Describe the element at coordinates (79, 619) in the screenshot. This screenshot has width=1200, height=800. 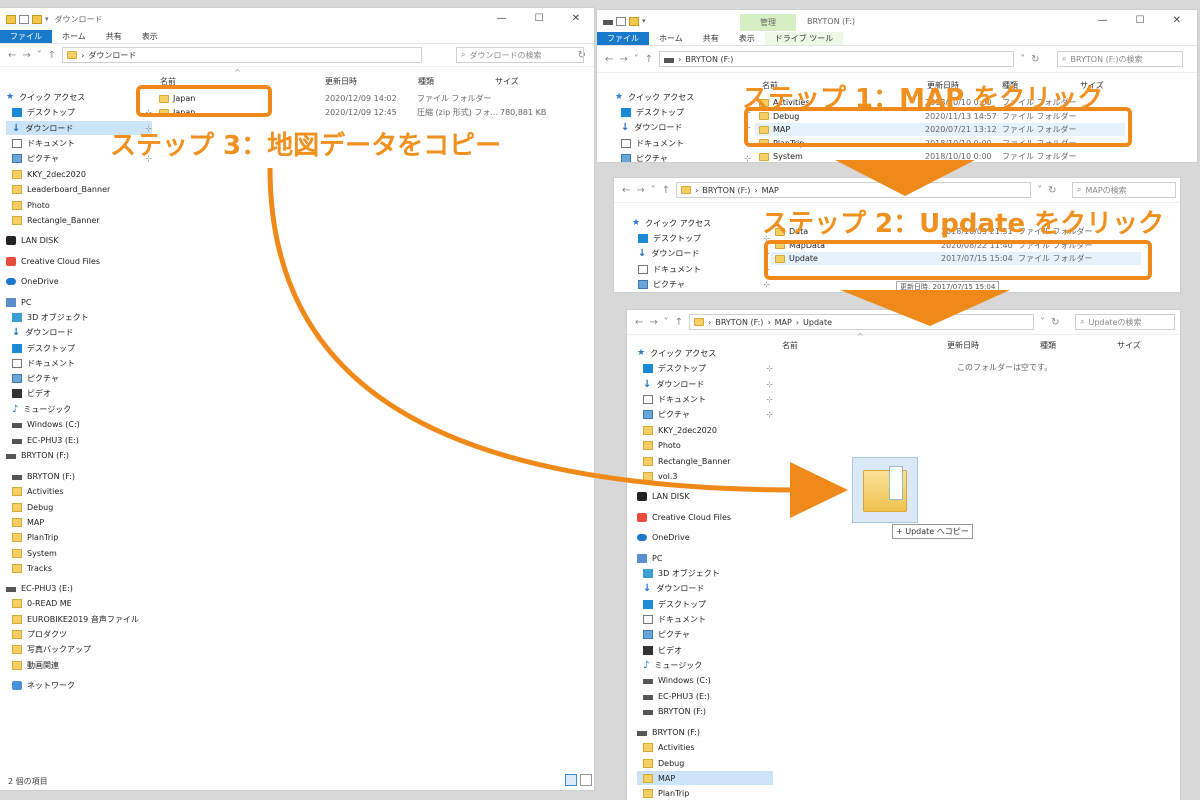
I see `nav-item: EUROBIKE2019 音声ファイル` at that location.